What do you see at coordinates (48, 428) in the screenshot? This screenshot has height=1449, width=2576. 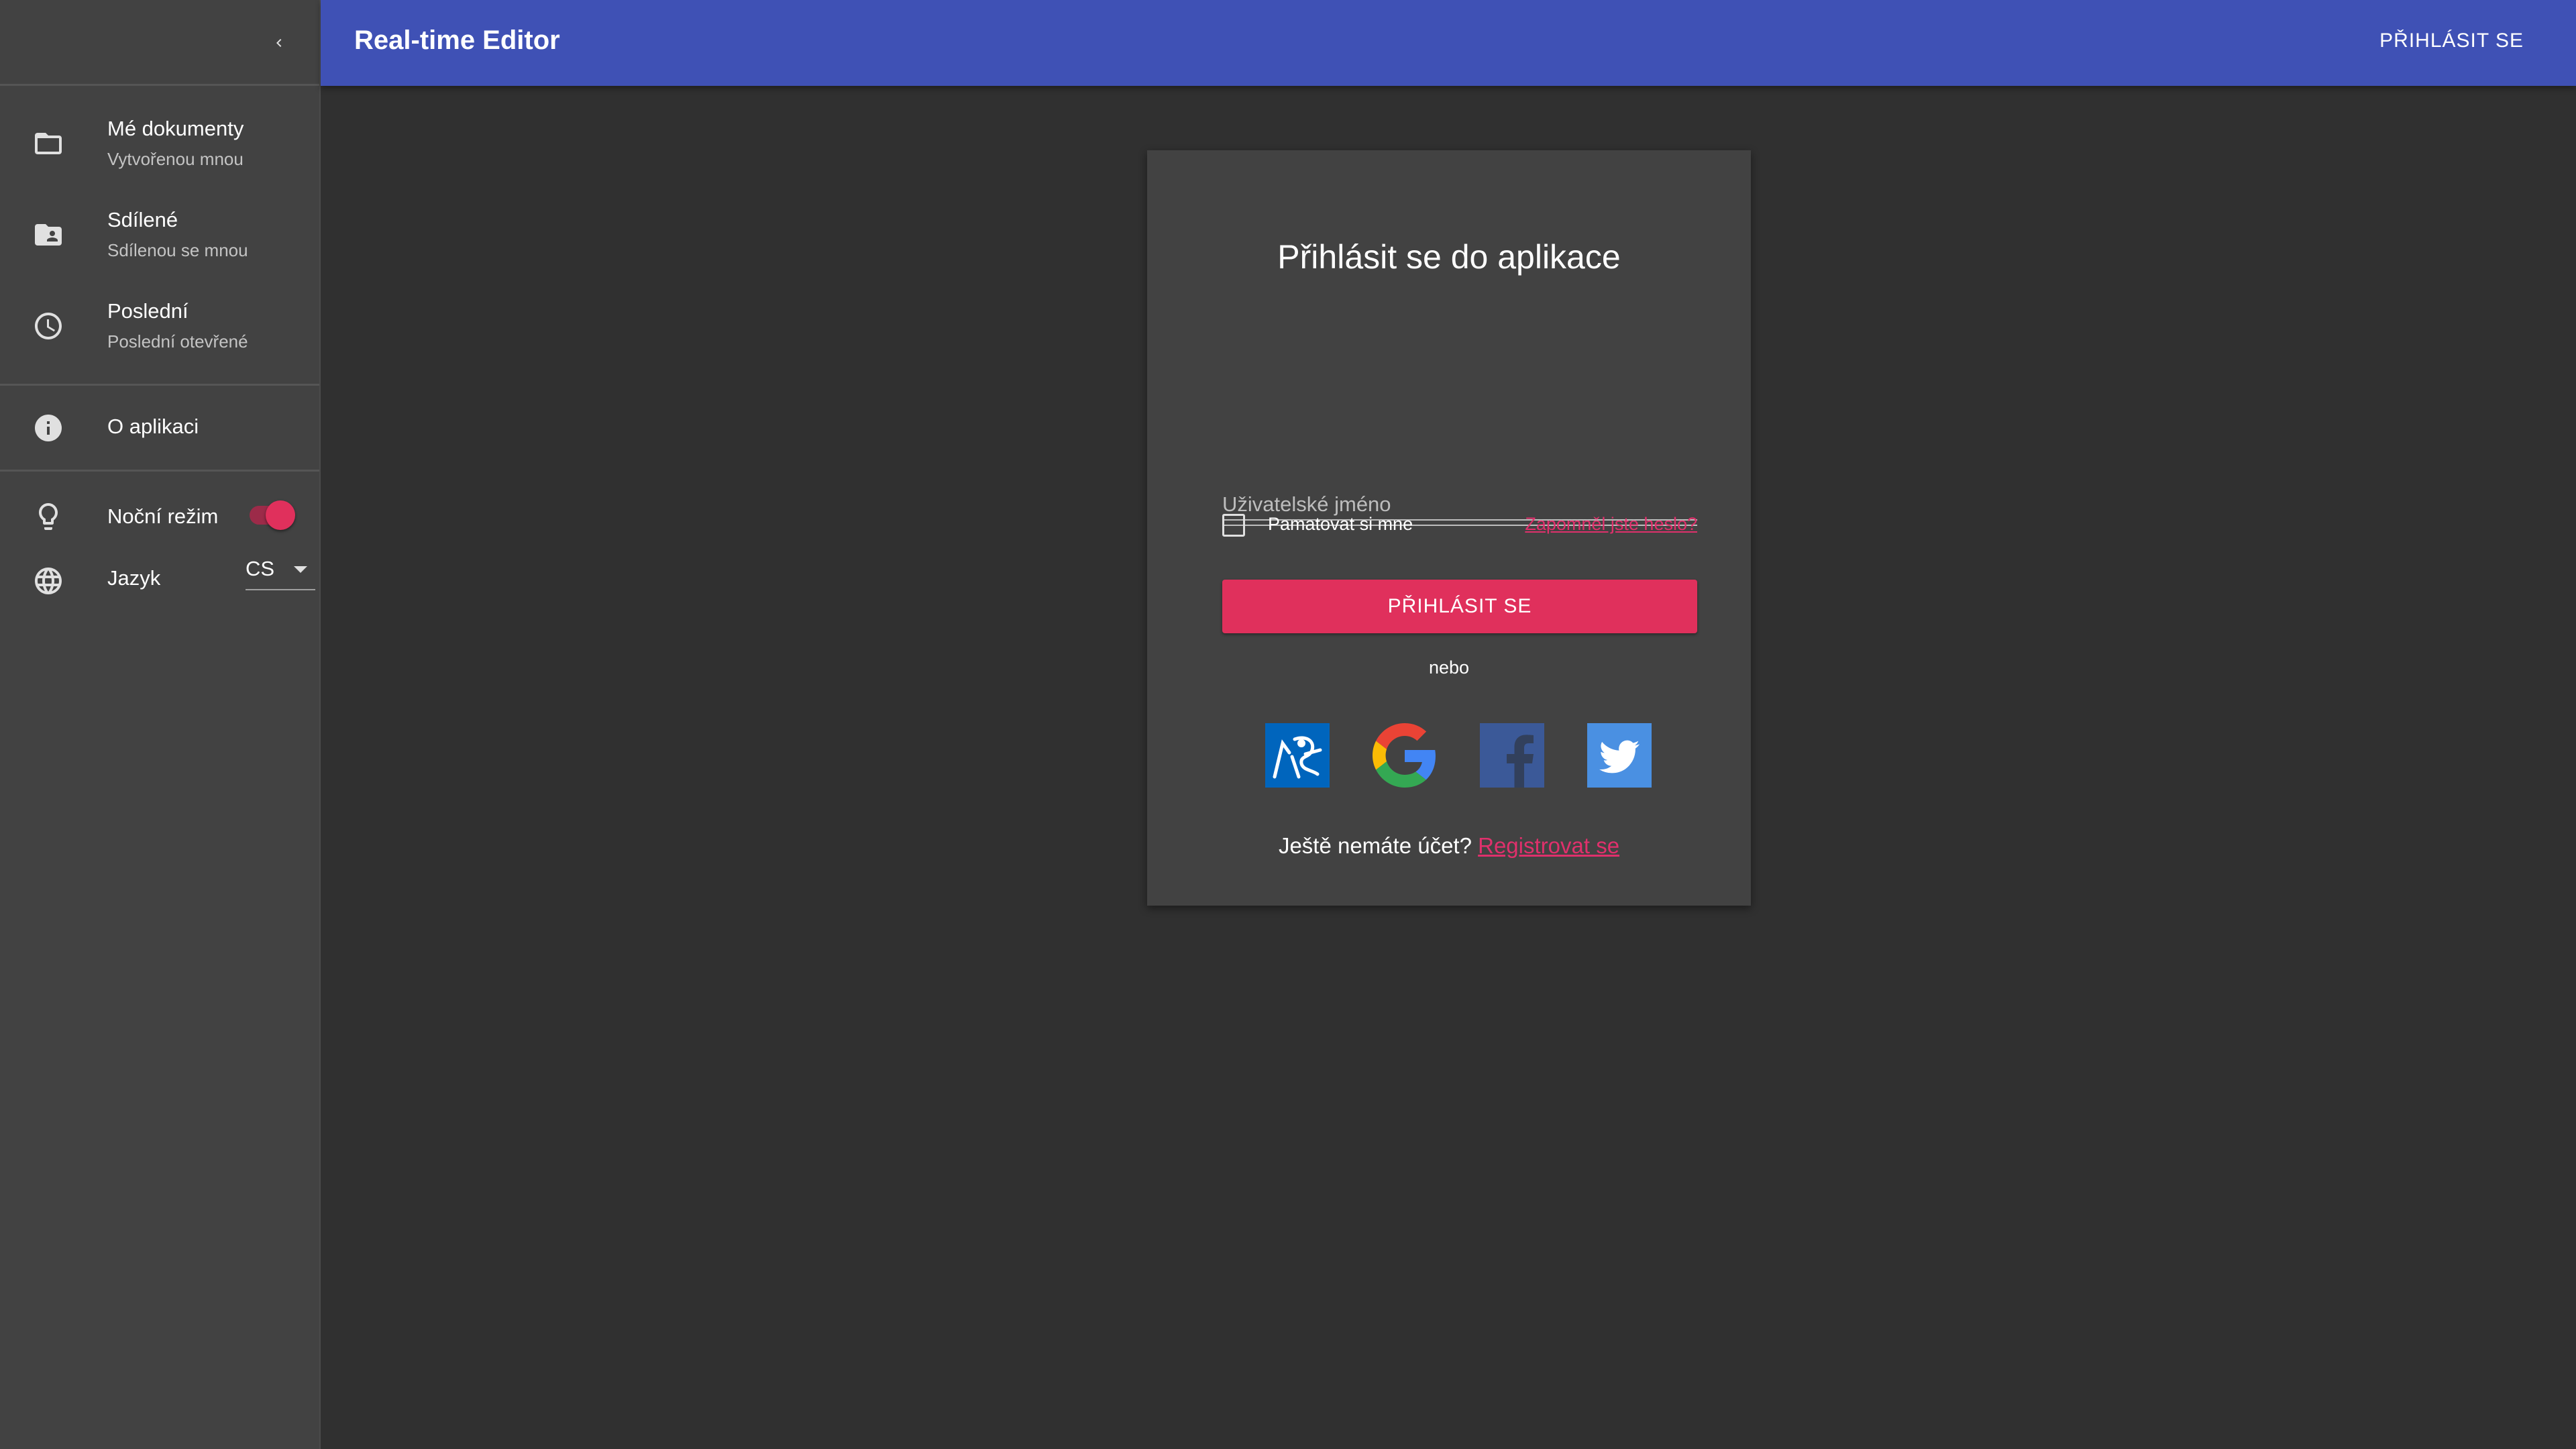 I see `info-icon` at bounding box center [48, 428].